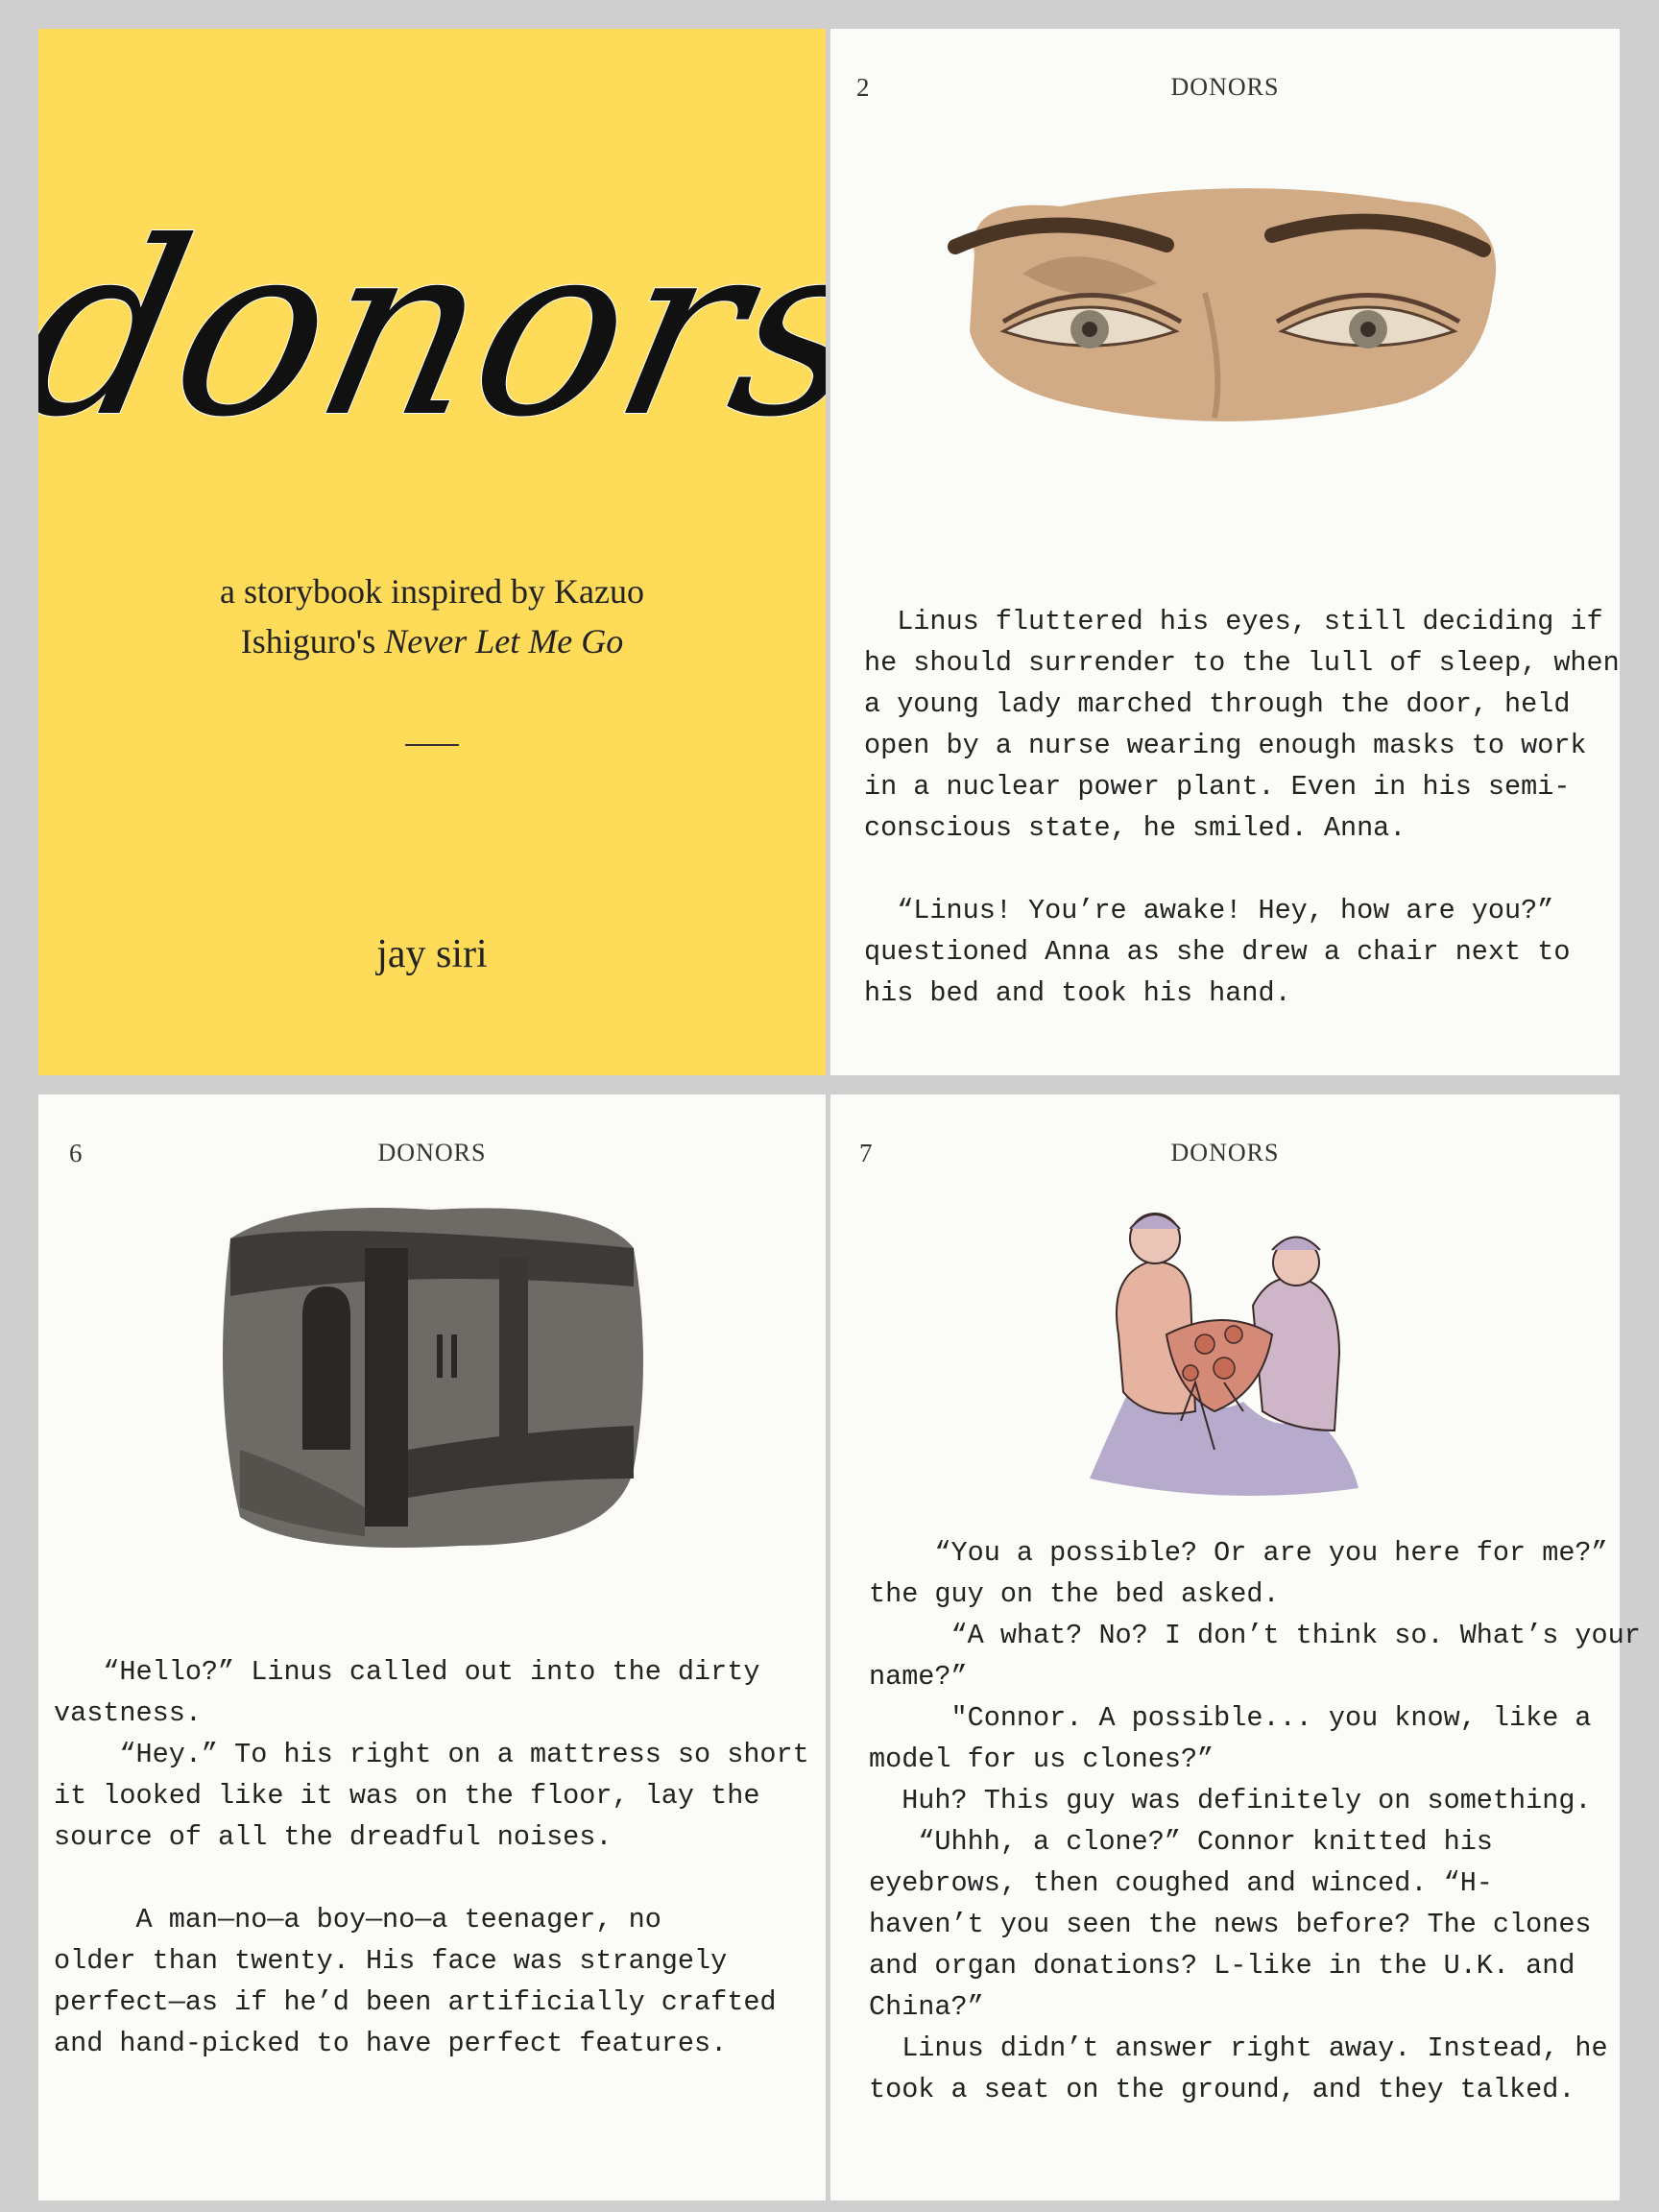 This screenshot has height=2212, width=1659. What do you see at coordinates (432, 591) in the screenshot?
I see `subtitle-line-1: a storybook inspired by Kazuo` at bounding box center [432, 591].